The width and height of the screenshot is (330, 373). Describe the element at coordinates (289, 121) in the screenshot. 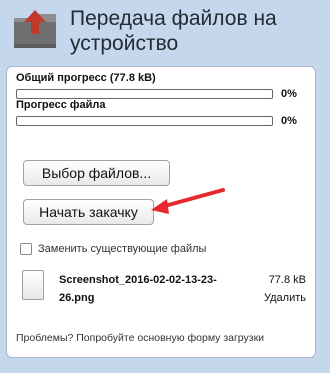

I see `file-progress-percent: 0%` at that location.